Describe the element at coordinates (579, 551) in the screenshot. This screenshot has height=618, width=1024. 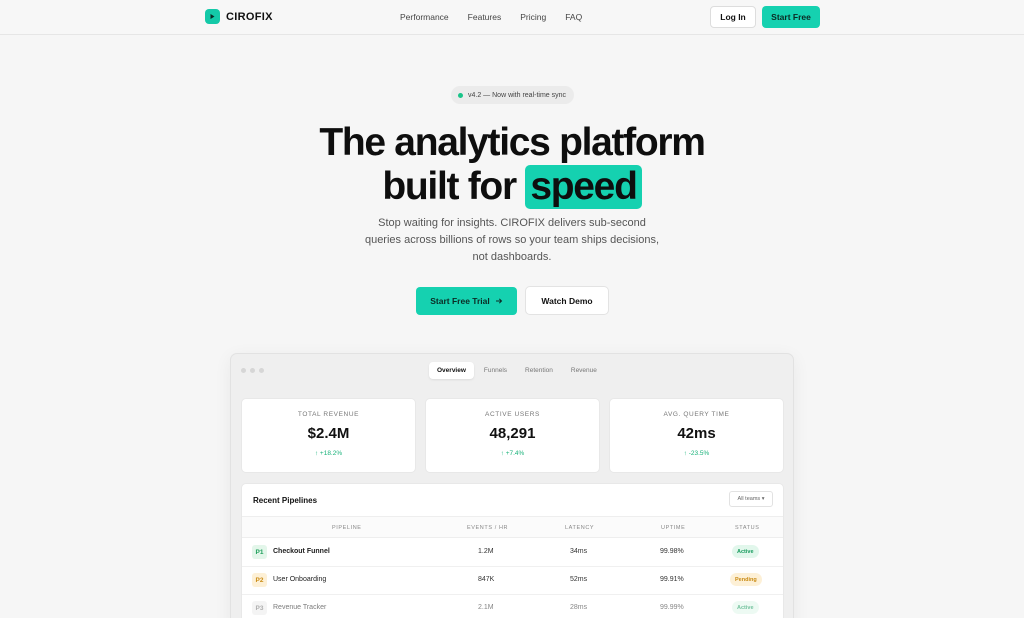
I see `latency-cell: 34ms` at that location.